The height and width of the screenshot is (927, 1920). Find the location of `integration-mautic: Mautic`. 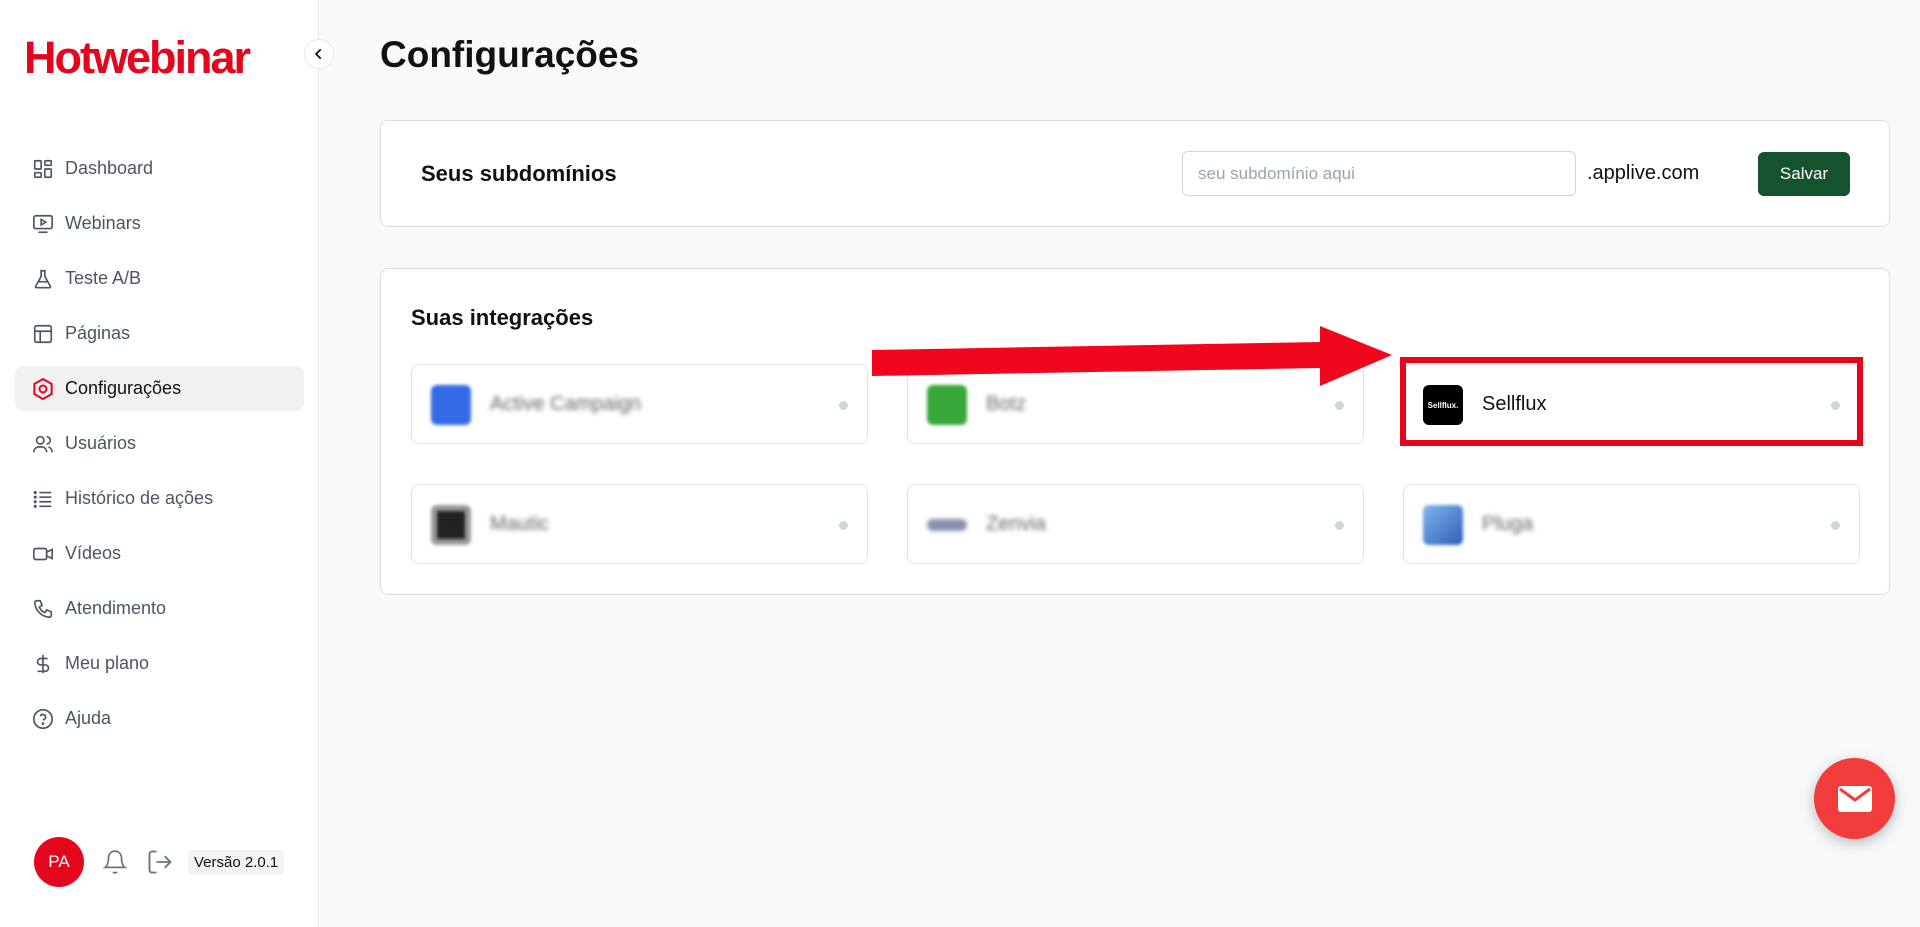

integration-mautic: Mautic is located at coordinates (639, 524).